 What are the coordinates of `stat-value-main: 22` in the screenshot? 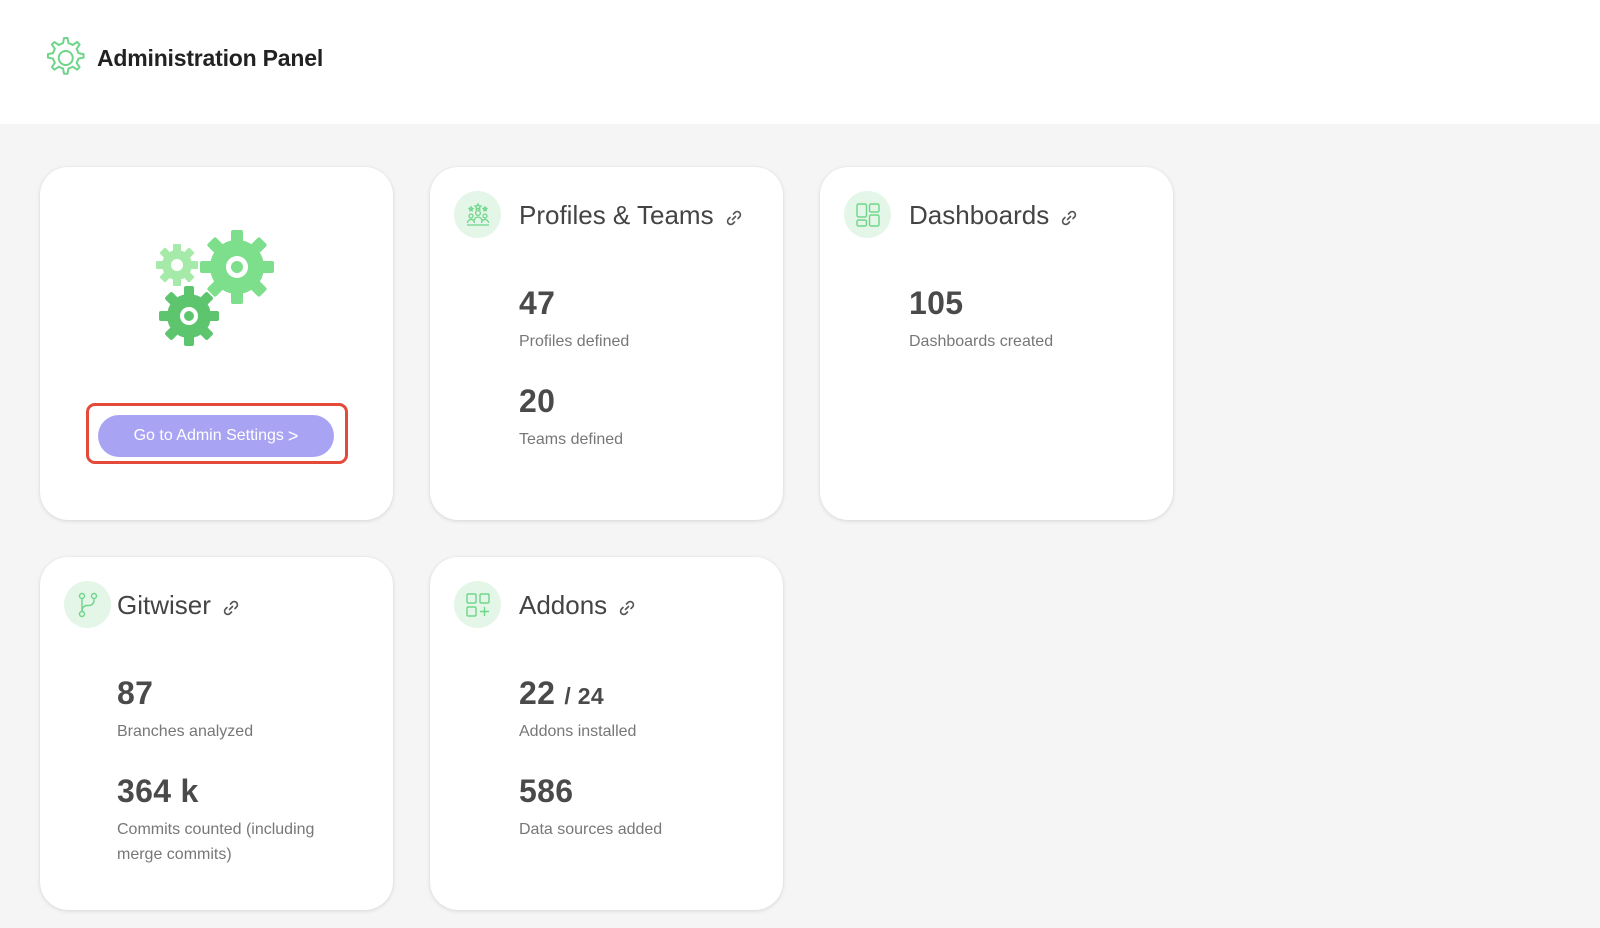 It's located at (537, 693).